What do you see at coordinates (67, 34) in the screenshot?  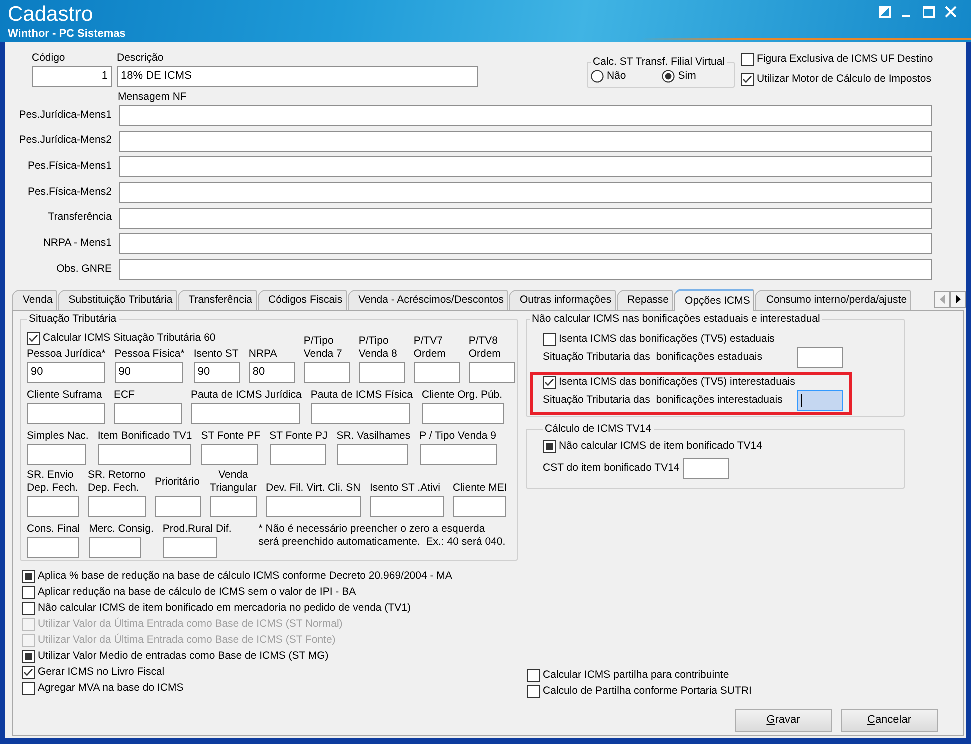 I see `window-subtitle: Winthor - PC Sistemas` at bounding box center [67, 34].